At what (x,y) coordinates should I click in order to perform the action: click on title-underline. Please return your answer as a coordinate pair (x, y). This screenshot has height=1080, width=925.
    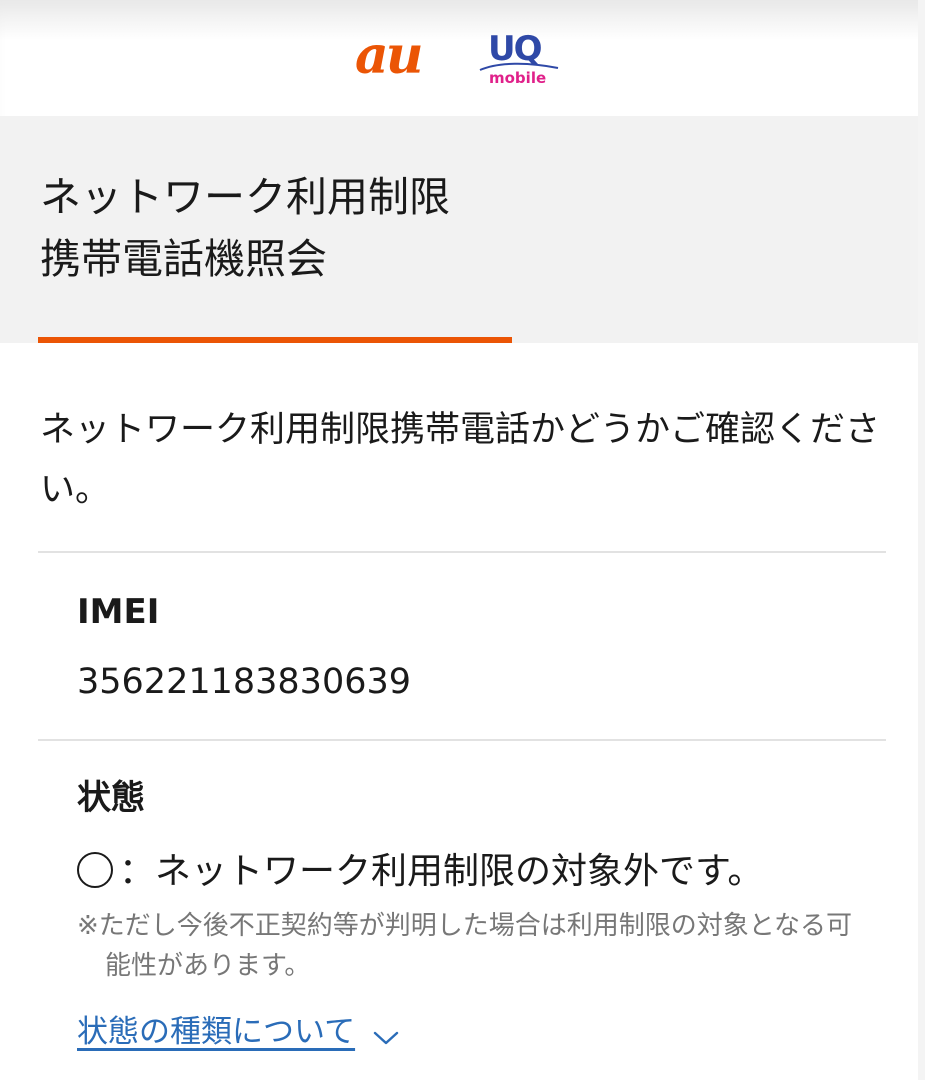
    Looking at the image, I should click on (275, 340).